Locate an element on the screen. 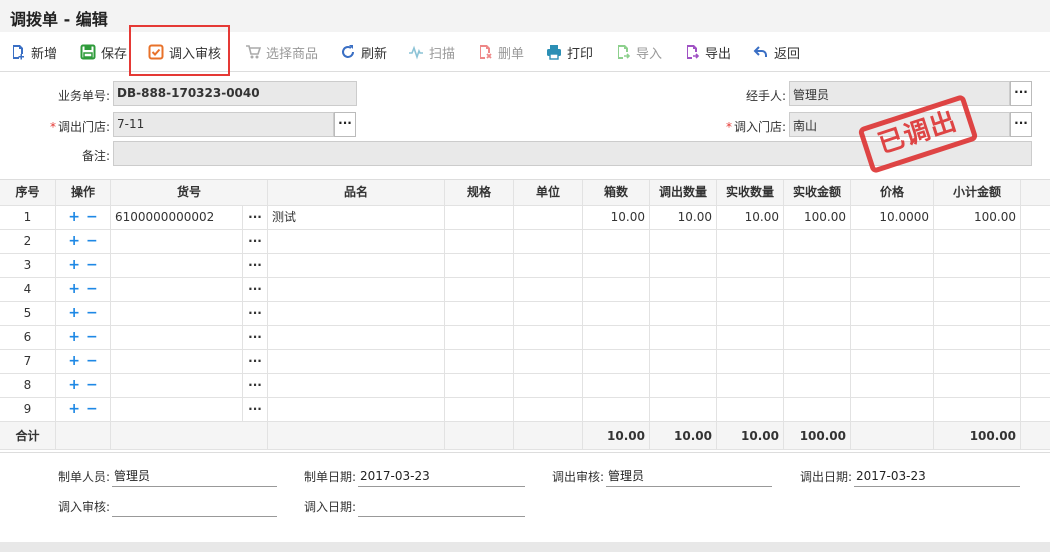  handler-picker-button: ··· is located at coordinates (1021, 93).